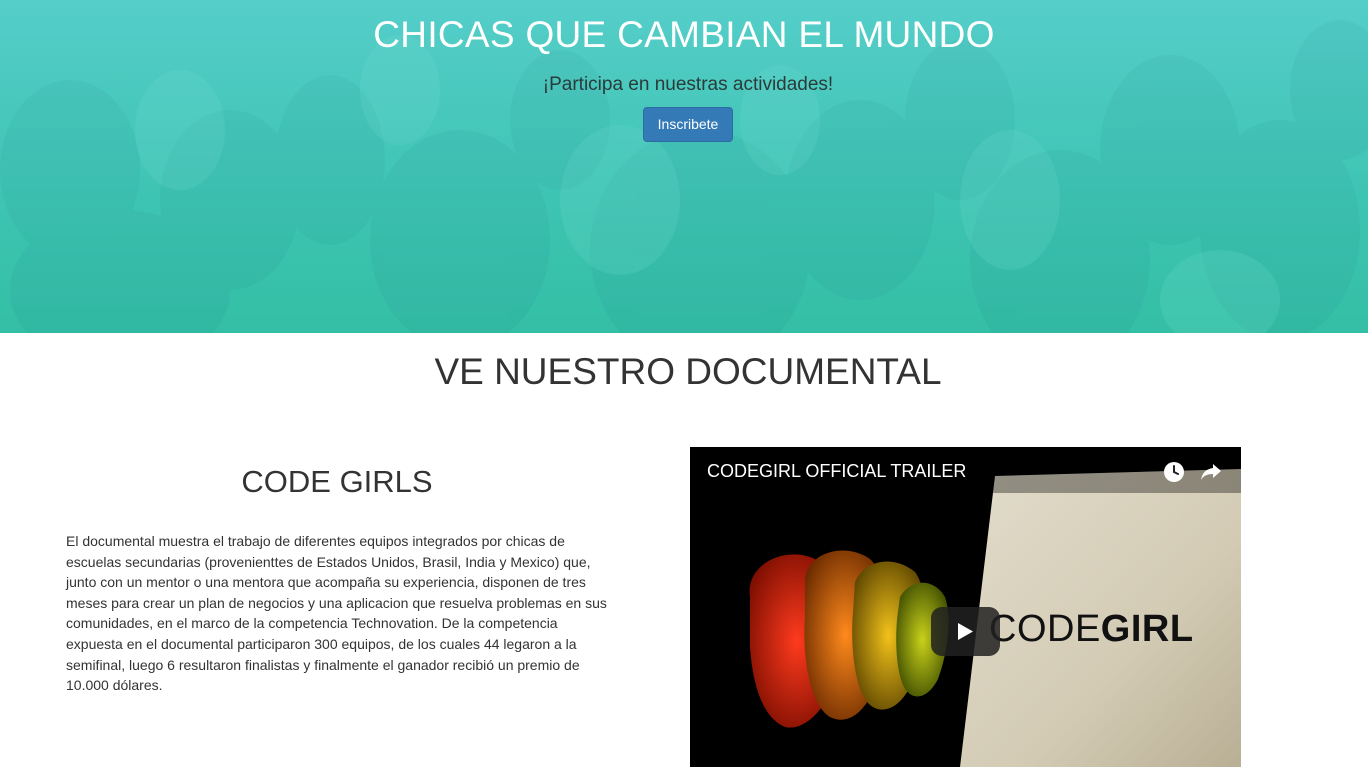  I want to click on video-title: CODEGIRL OFFICIAL TRAILER, so click(837, 471).